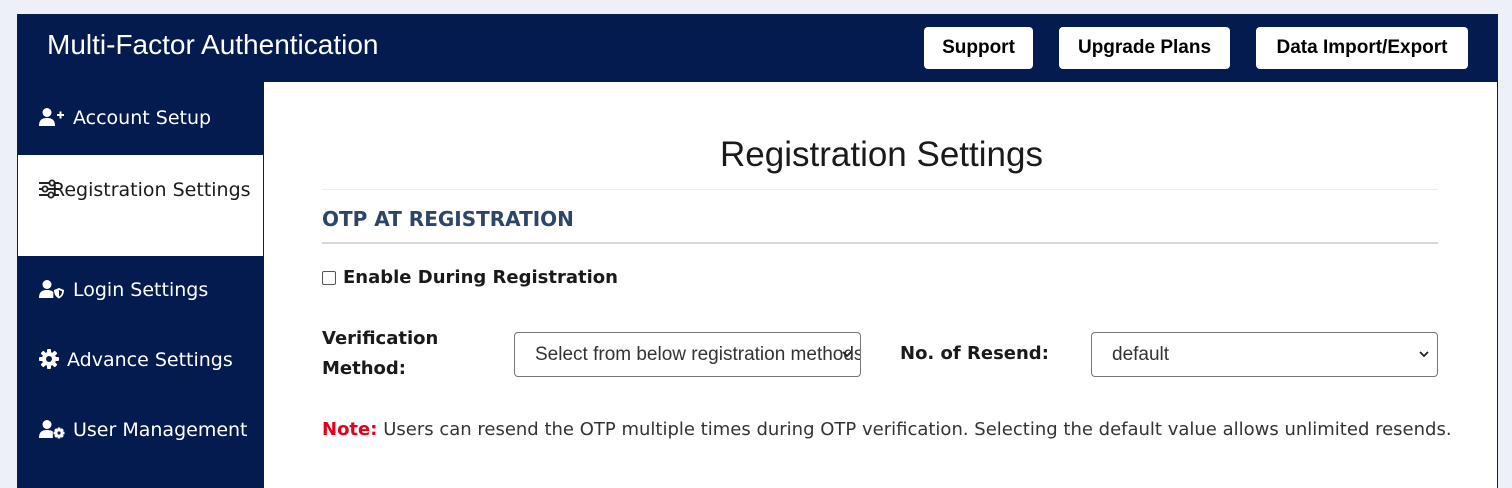 The image size is (1512, 488). Describe the element at coordinates (329, 277) in the screenshot. I see `enable-during-registration-checkbox` at that location.